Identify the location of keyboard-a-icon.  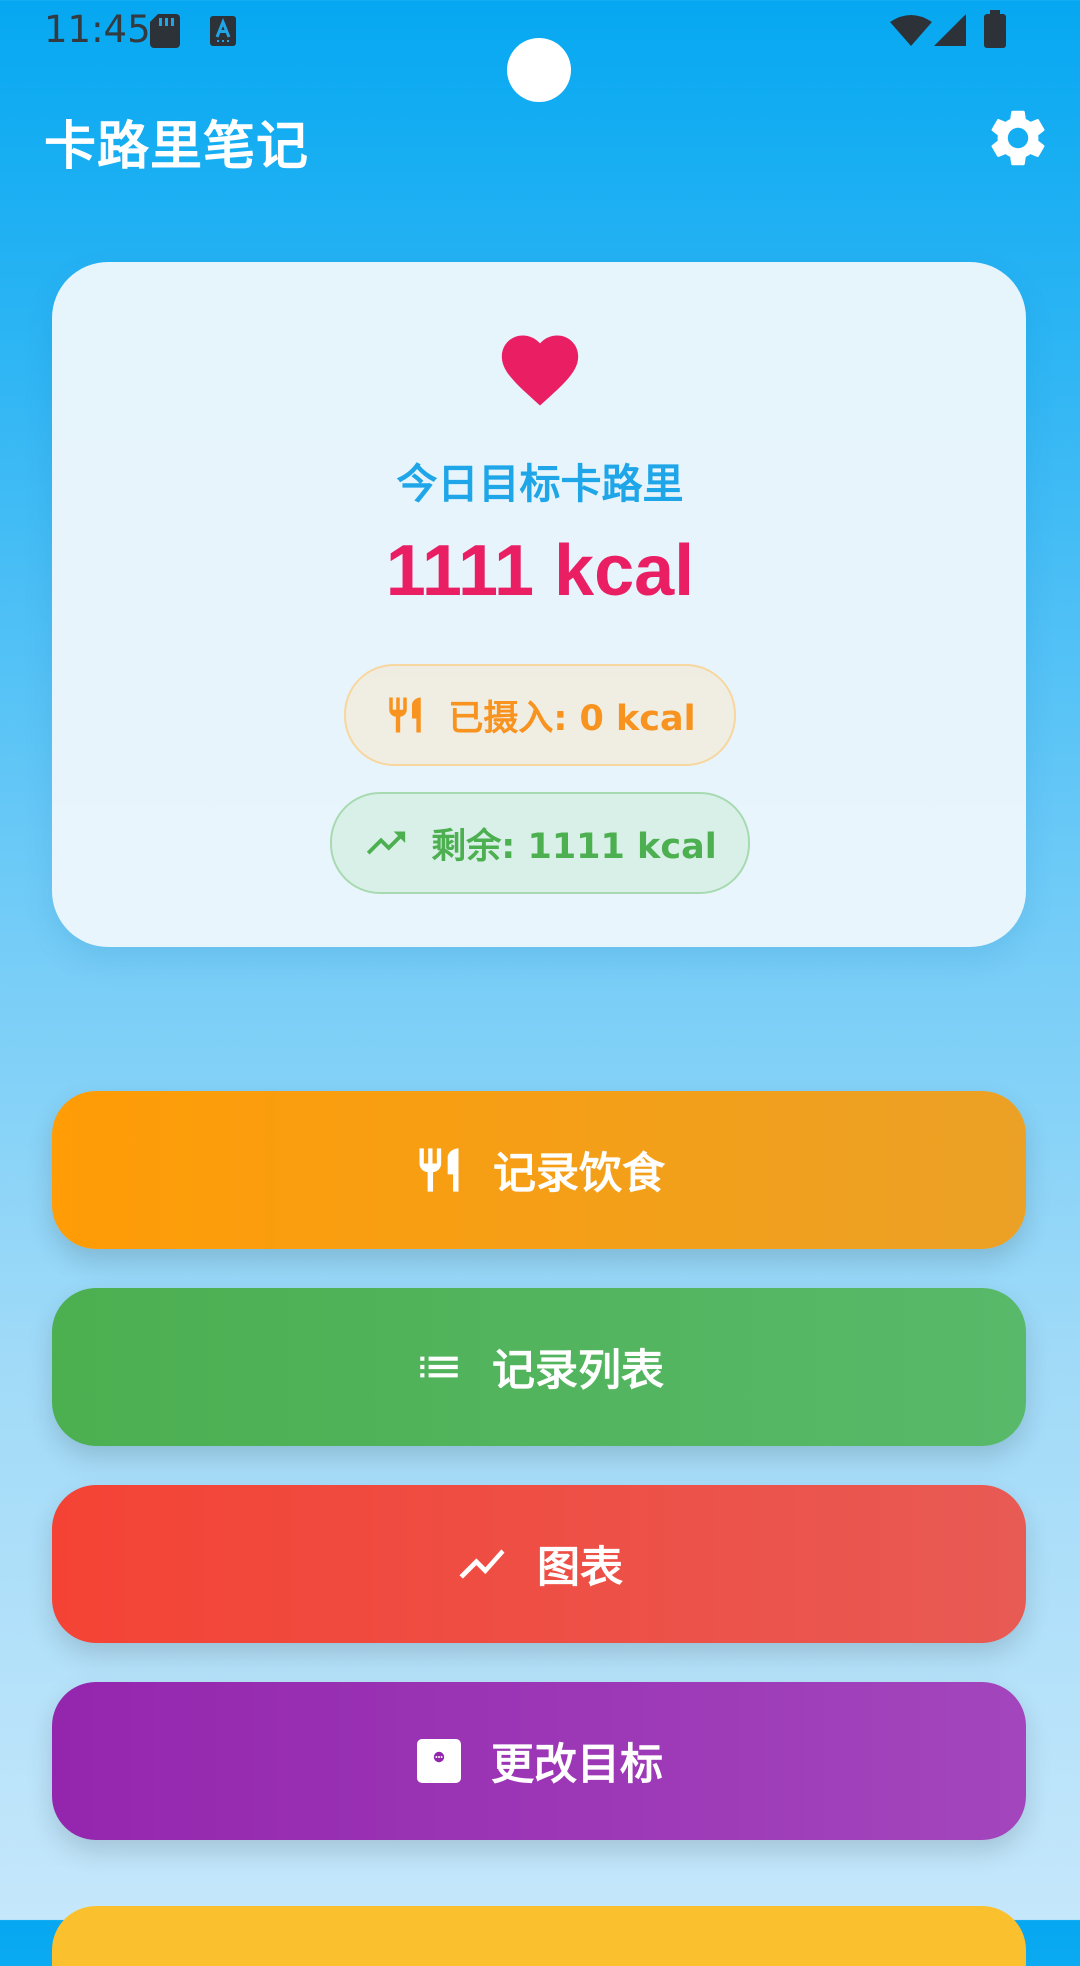
(223, 31).